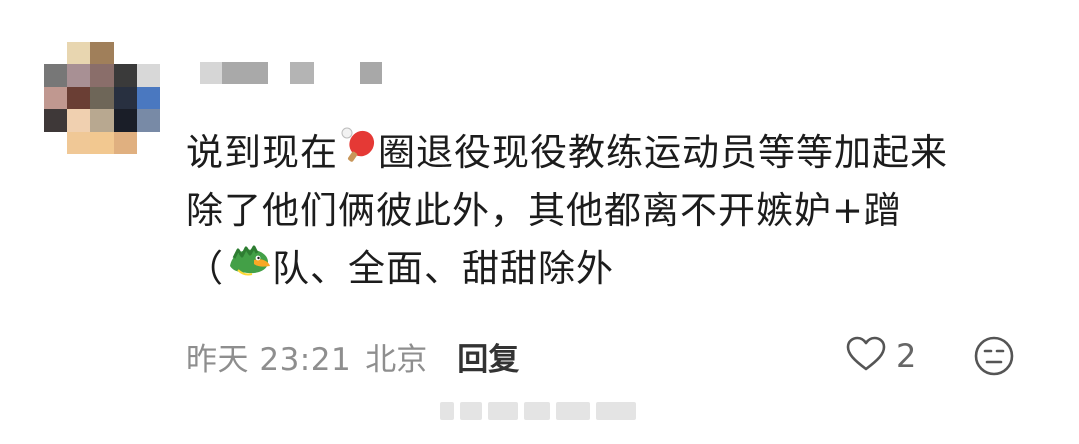 The height and width of the screenshot is (444, 1079). I want to click on like-count: 2, so click(906, 356).